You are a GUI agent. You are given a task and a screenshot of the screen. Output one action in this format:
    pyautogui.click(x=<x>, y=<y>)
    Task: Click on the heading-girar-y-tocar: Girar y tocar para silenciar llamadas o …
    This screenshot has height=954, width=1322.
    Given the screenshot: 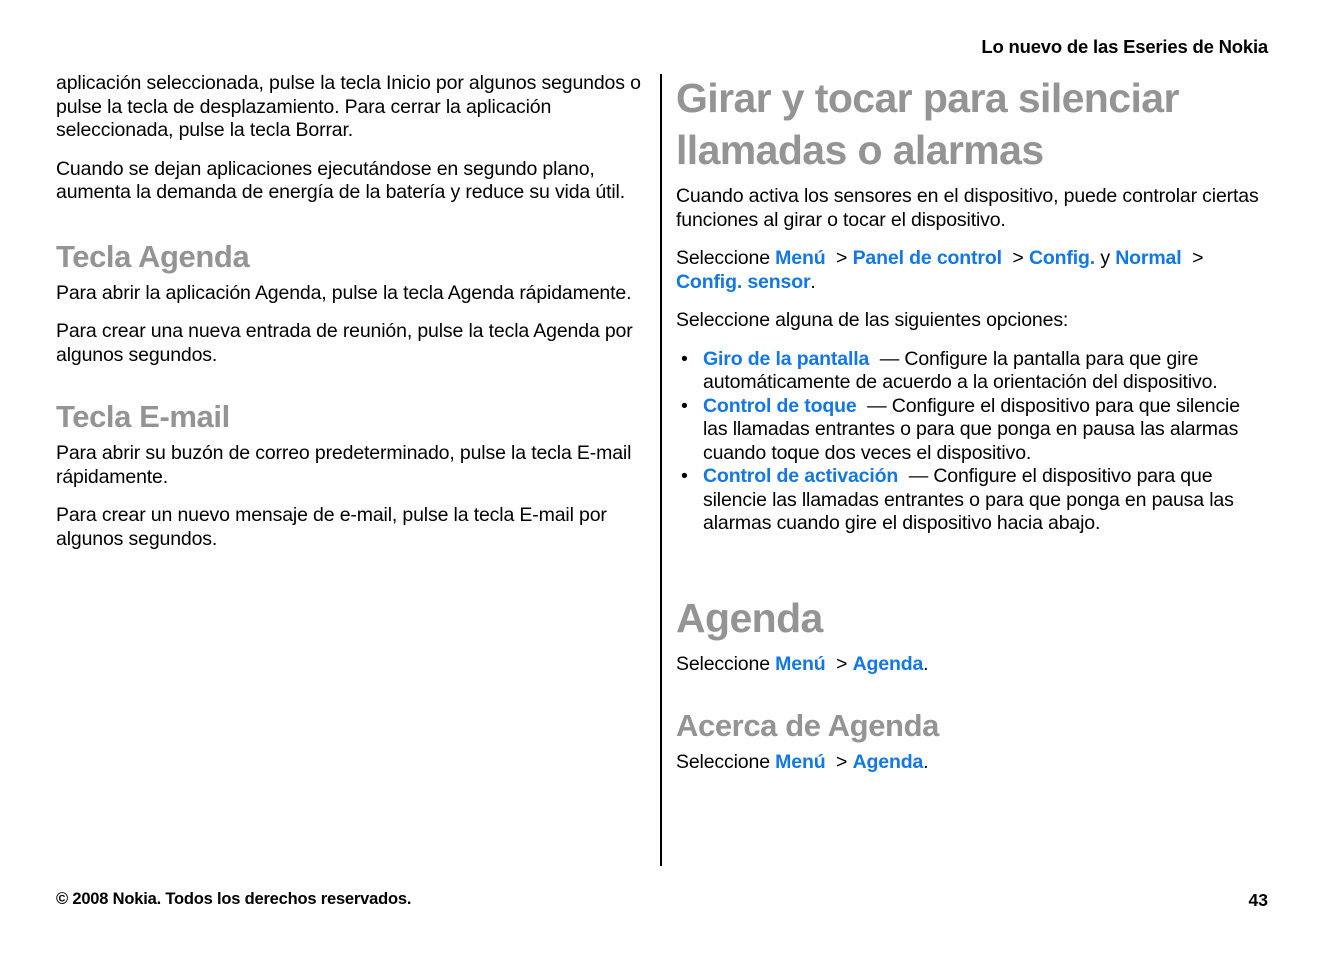 What is the action you would take?
    pyautogui.click(x=927, y=124)
    